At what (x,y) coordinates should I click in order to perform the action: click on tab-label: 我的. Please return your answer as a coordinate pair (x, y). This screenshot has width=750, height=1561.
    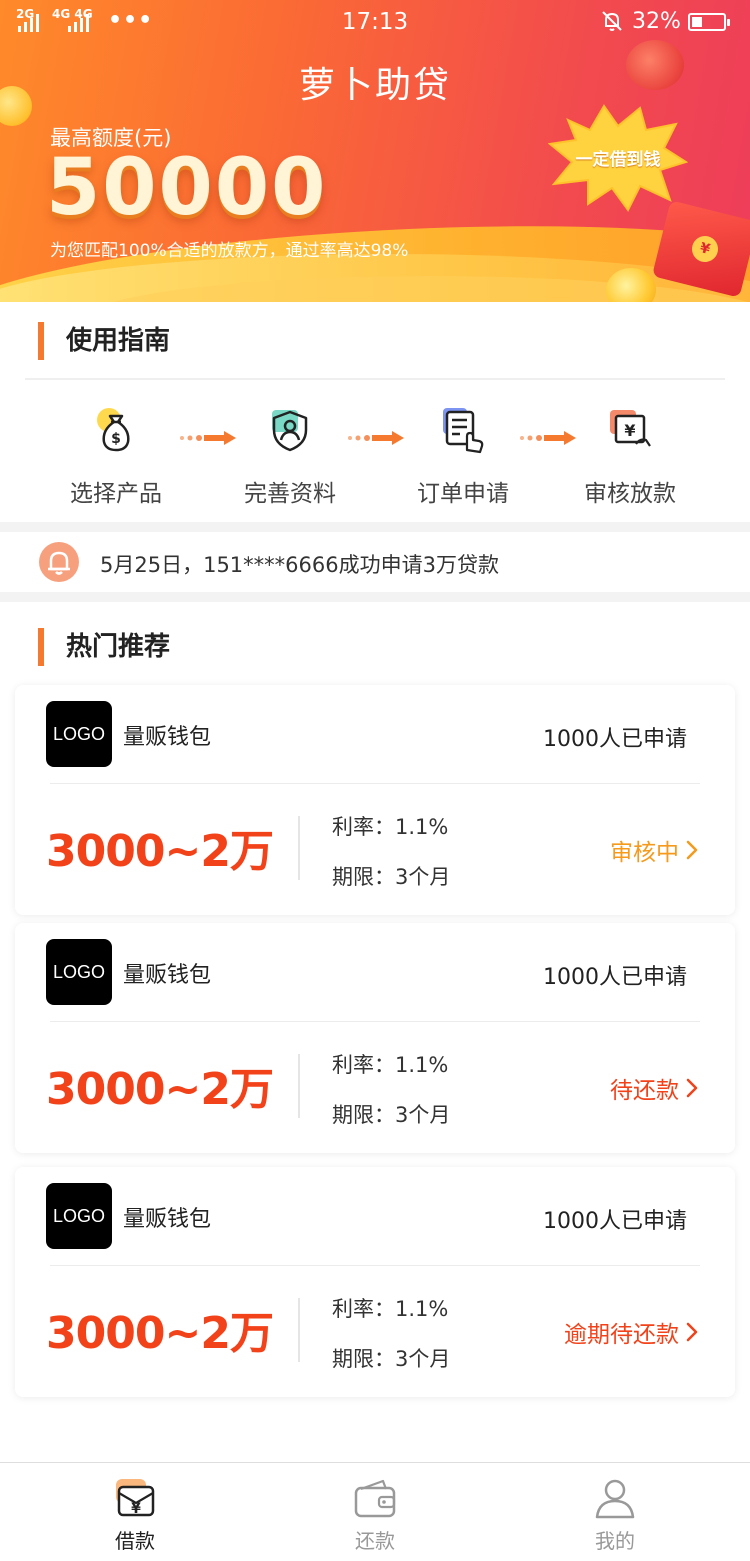
    Looking at the image, I should click on (615, 1541).